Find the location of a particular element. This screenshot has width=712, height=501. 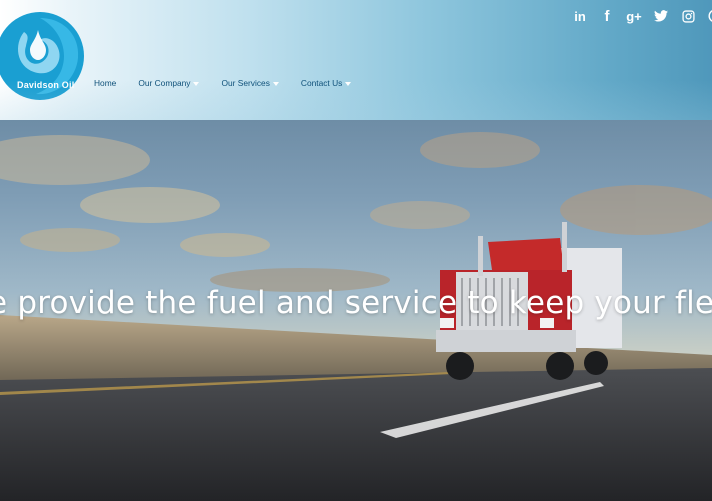

nav-our-company: Our Company is located at coordinates (169, 83).